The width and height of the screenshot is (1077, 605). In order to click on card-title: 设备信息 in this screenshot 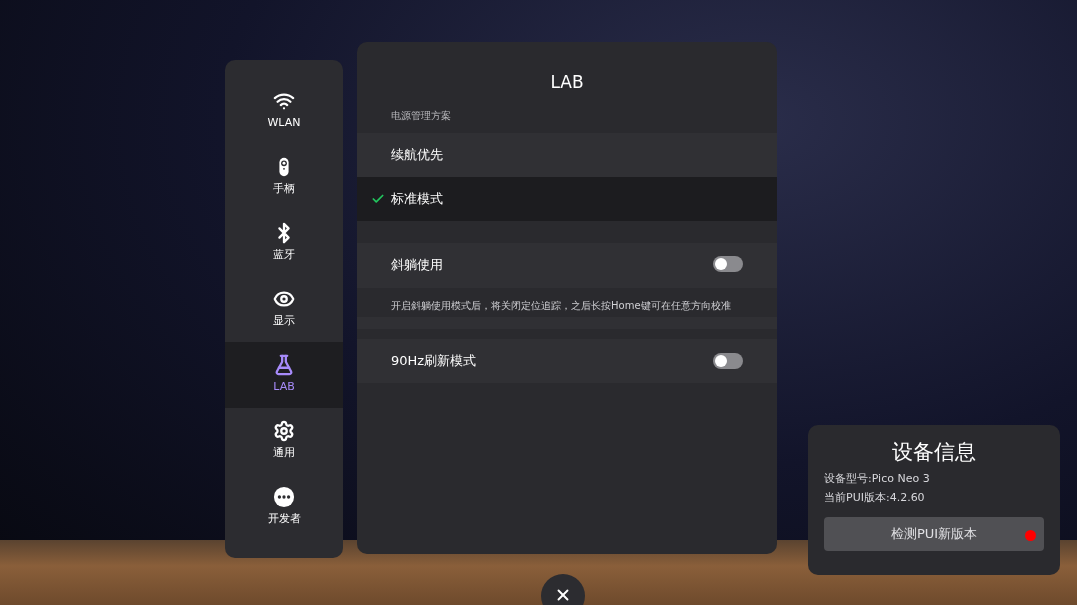, I will do `click(934, 452)`.